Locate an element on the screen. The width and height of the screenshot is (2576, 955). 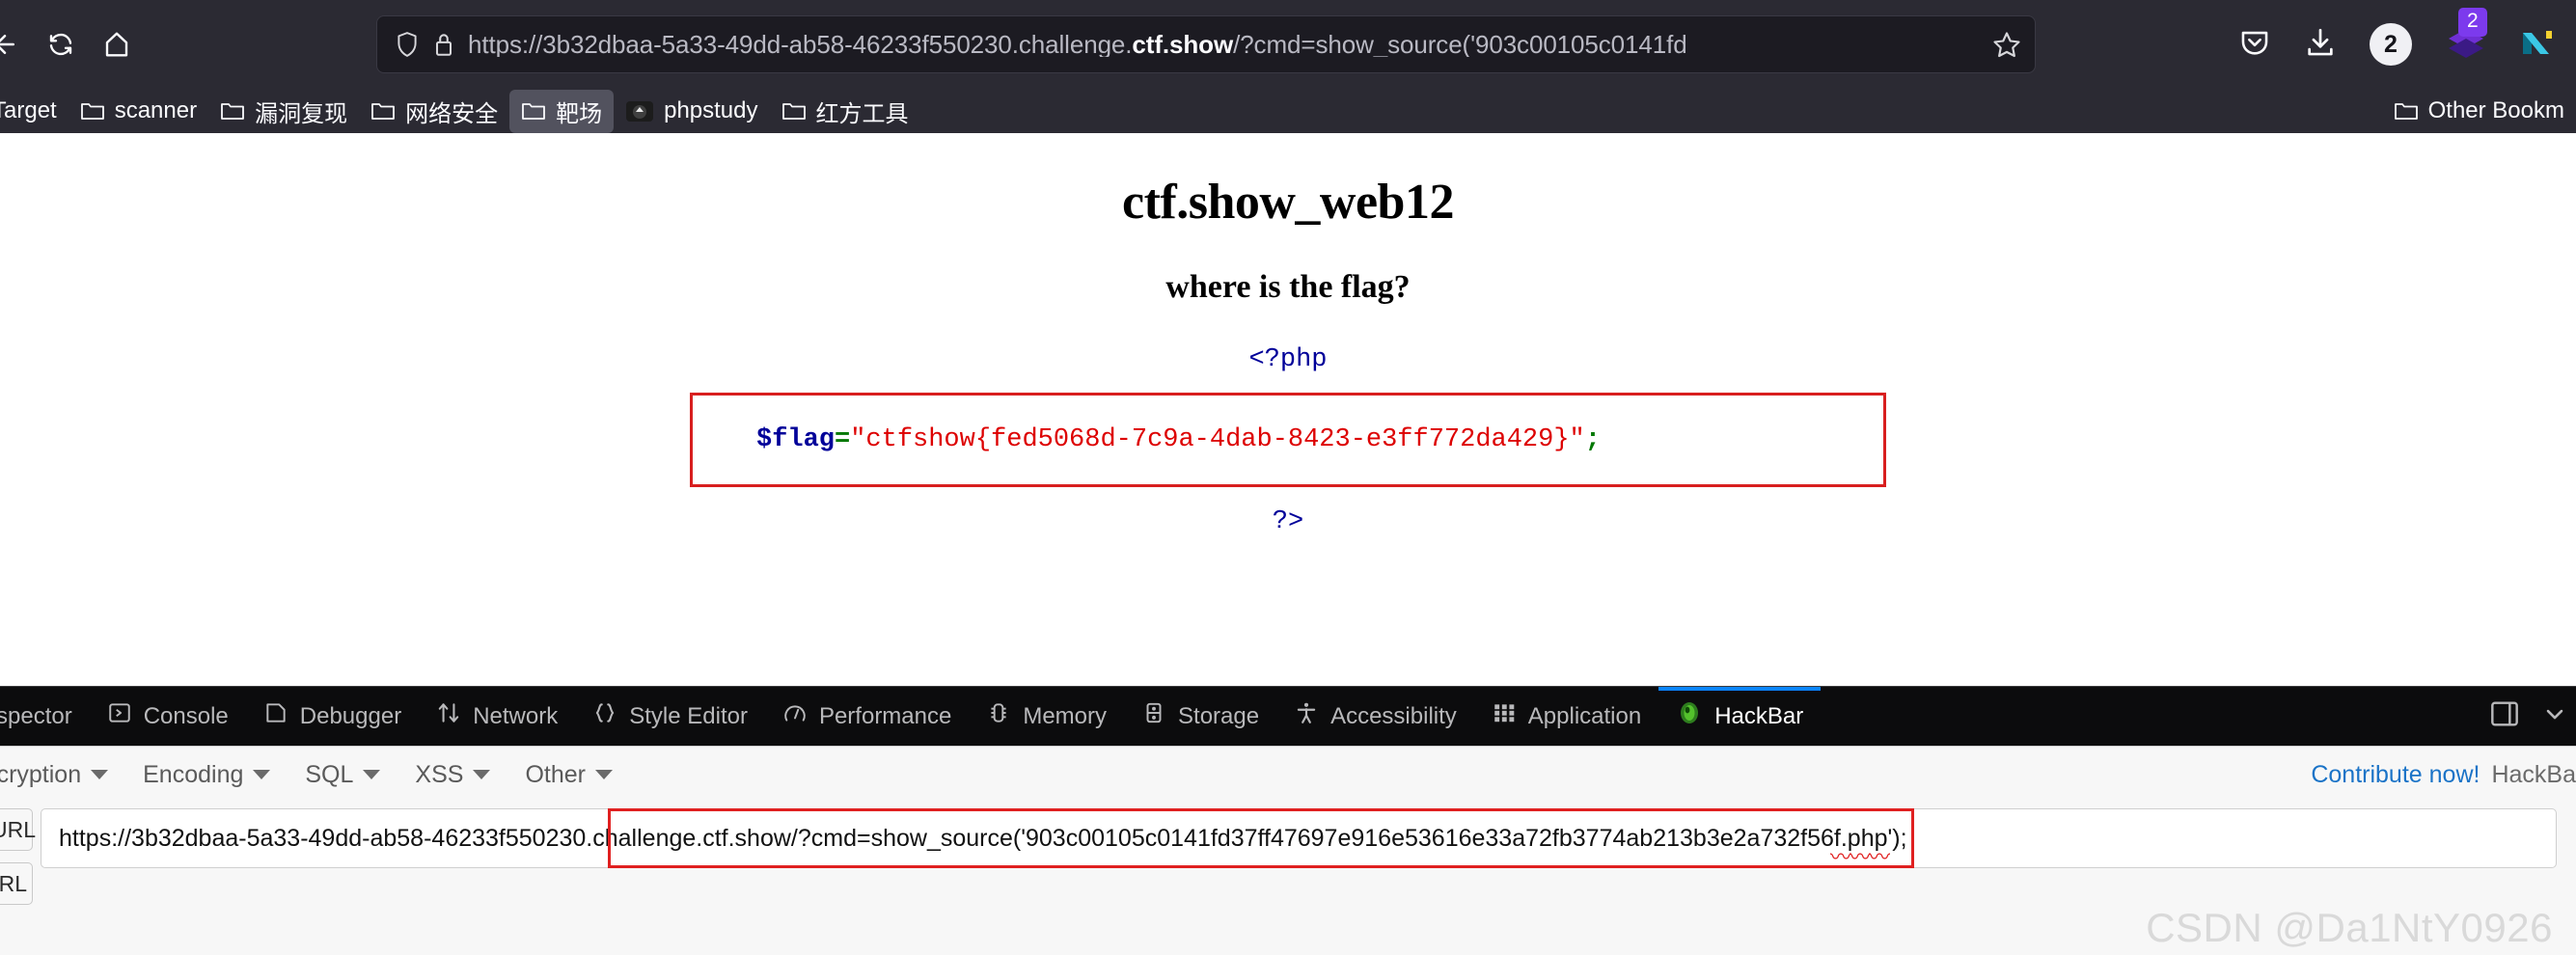
database-icon is located at coordinates (1154, 716).